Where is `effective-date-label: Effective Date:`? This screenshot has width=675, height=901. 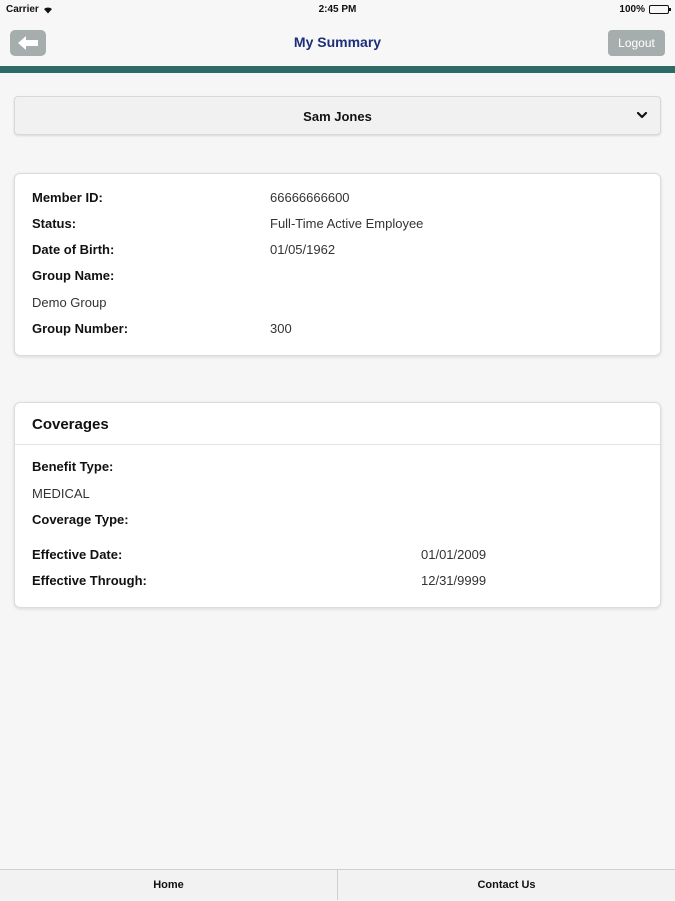 effective-date-label: Effective Date: is located at coordinates (77, 554).